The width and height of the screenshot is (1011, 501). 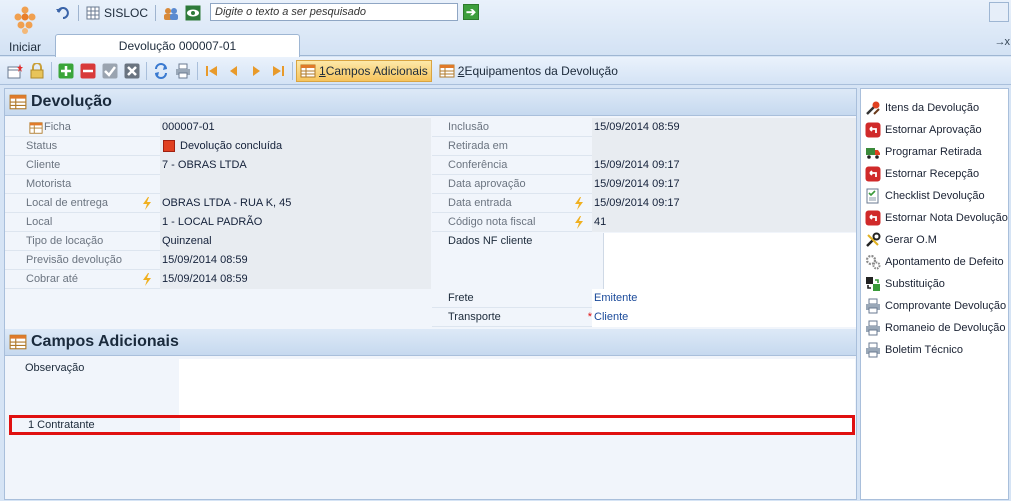 I want to click on first-record-icon, so click(x=212, y=71).